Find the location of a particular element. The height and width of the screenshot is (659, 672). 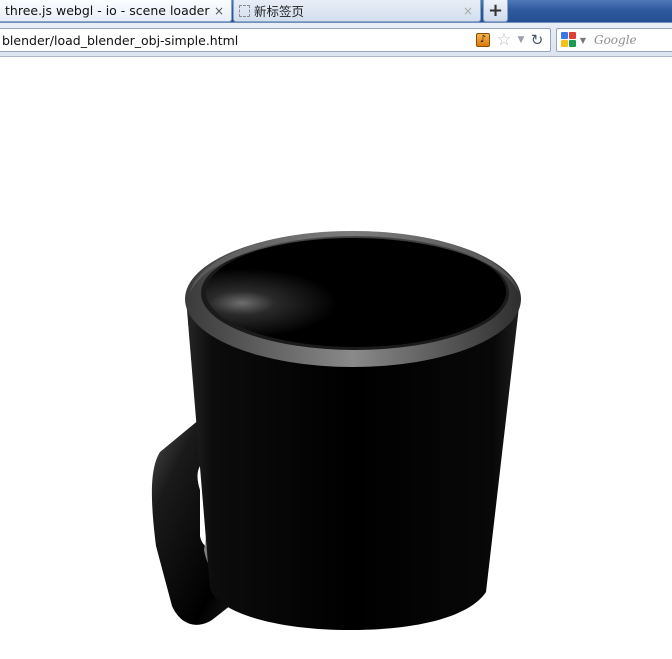

new-tab-button: + is located at coordinates (495, 11).